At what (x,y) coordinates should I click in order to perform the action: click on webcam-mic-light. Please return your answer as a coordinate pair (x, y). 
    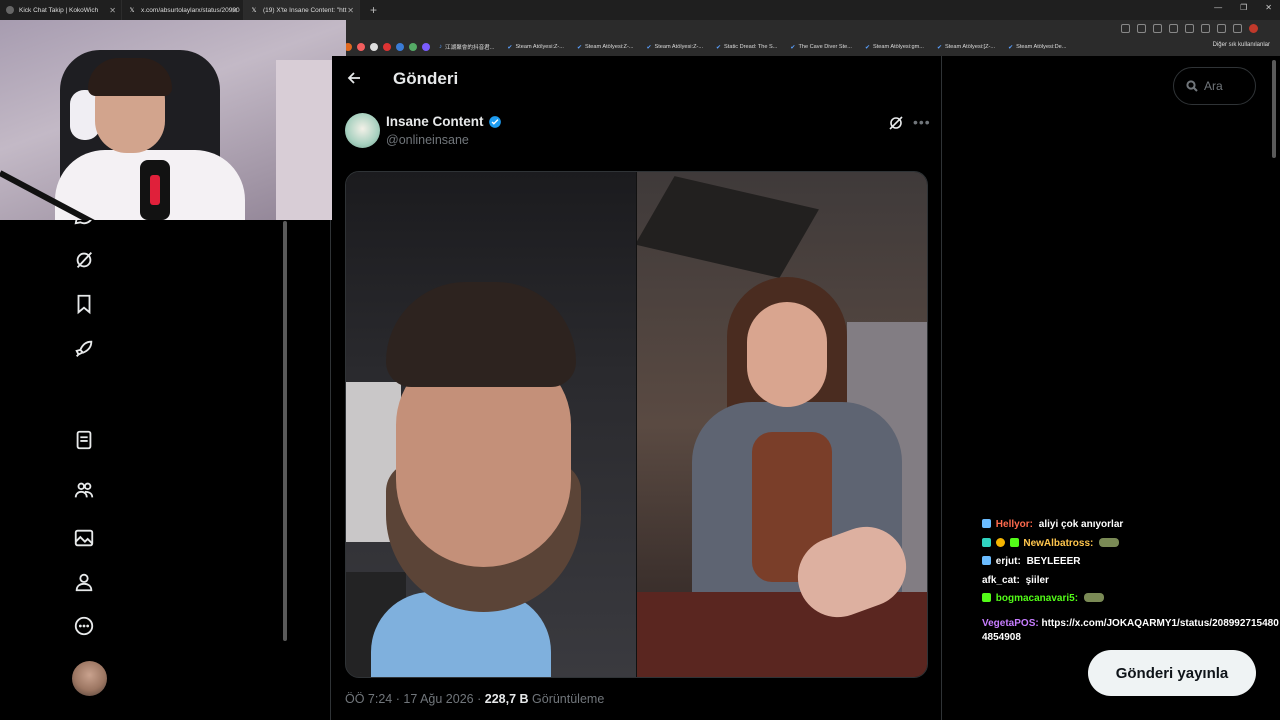
    Looking at the image, I should click on (155, 190).